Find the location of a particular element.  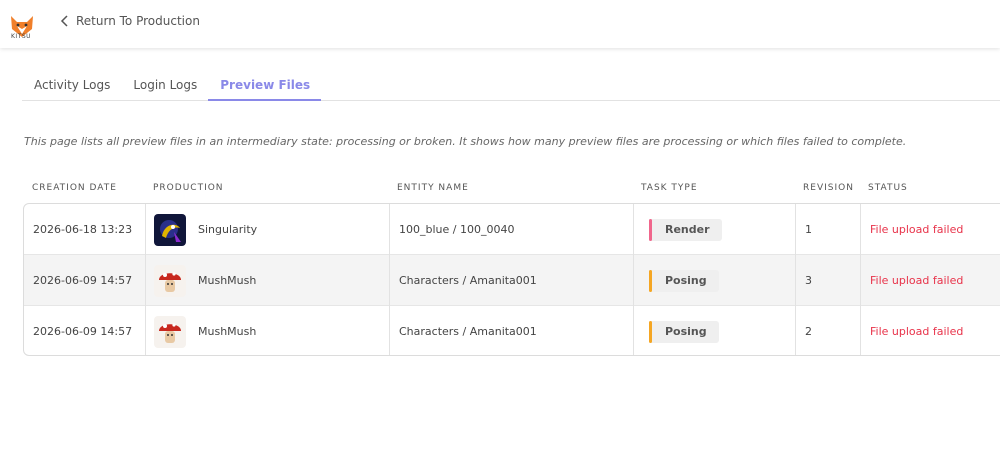

tab-login-logs: Login Logs is located at coordinates (164, 86).